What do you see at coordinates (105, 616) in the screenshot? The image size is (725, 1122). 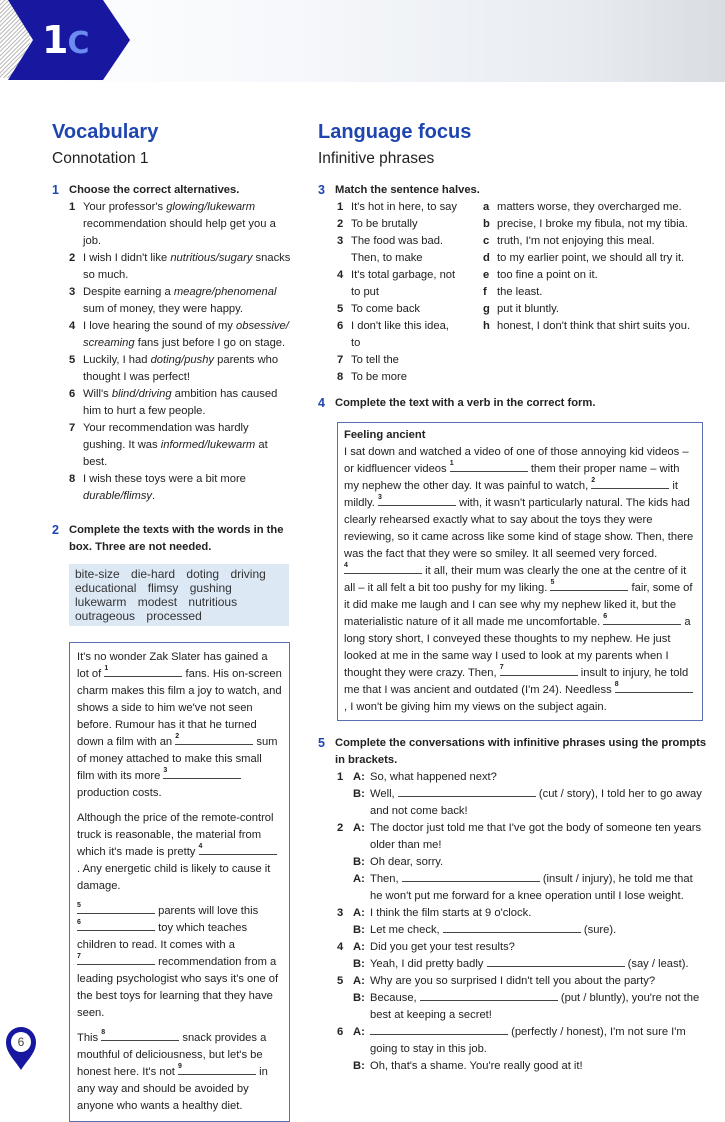 I see `word-option: outrageous` at bounding box center [105, 616].